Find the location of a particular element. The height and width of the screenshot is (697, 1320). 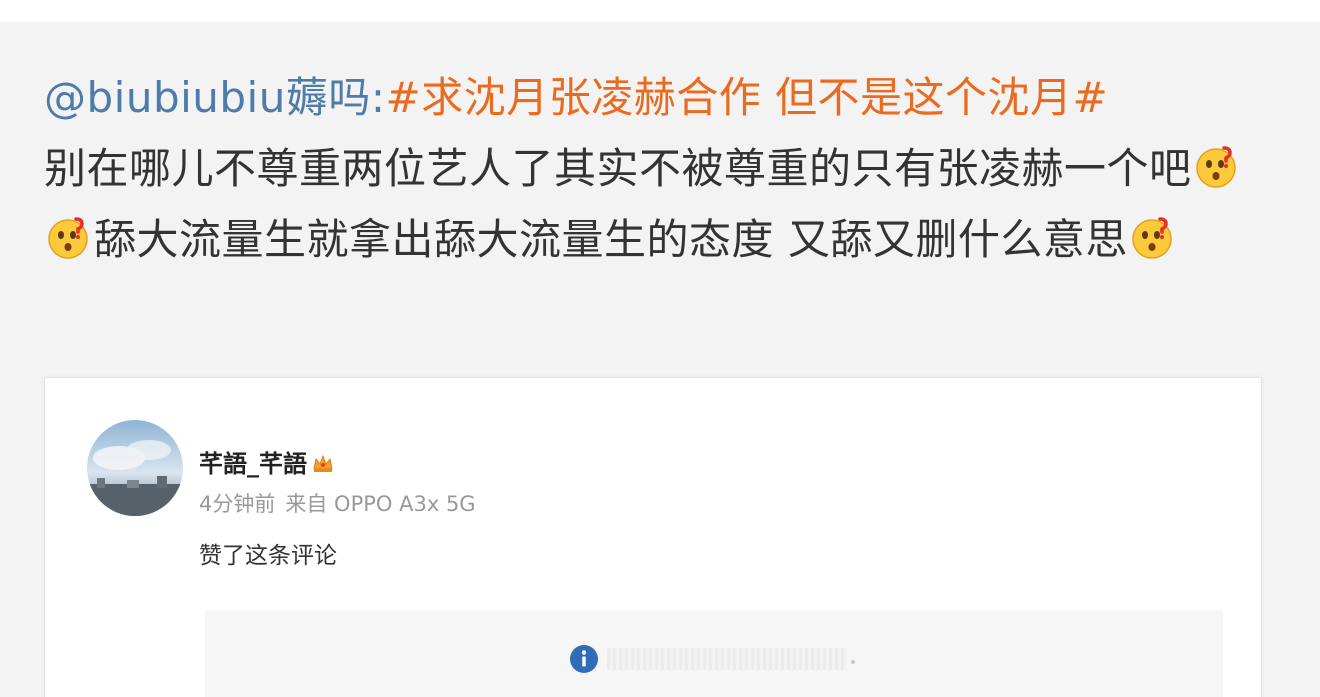

crown-icon is located at coordinates (323, 463).